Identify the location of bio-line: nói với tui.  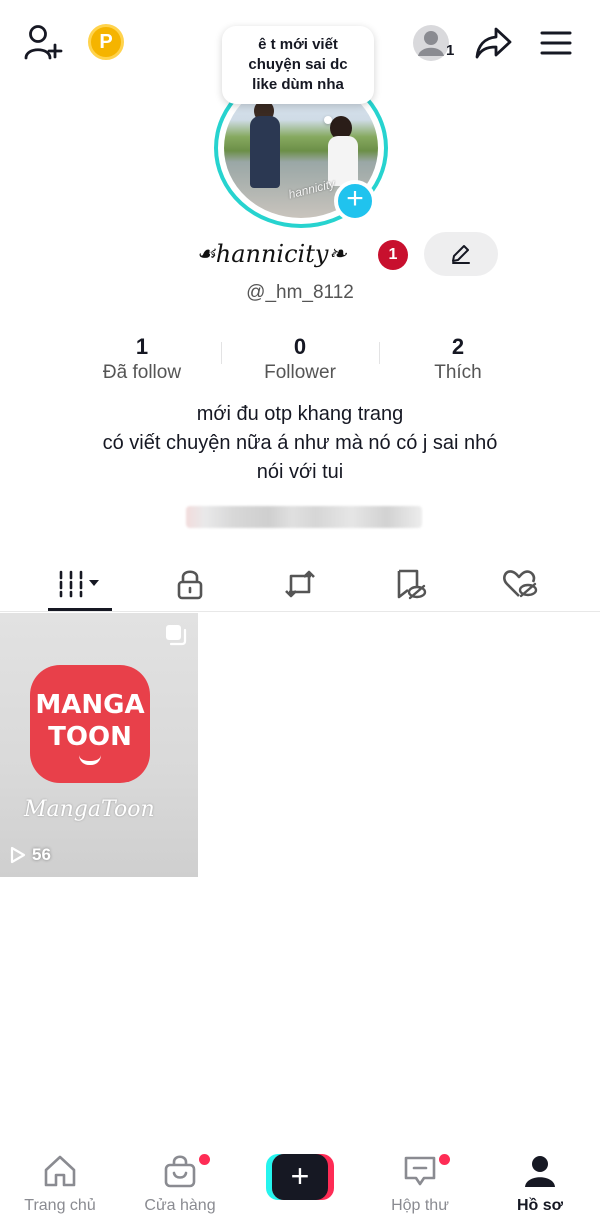
(300, 472).